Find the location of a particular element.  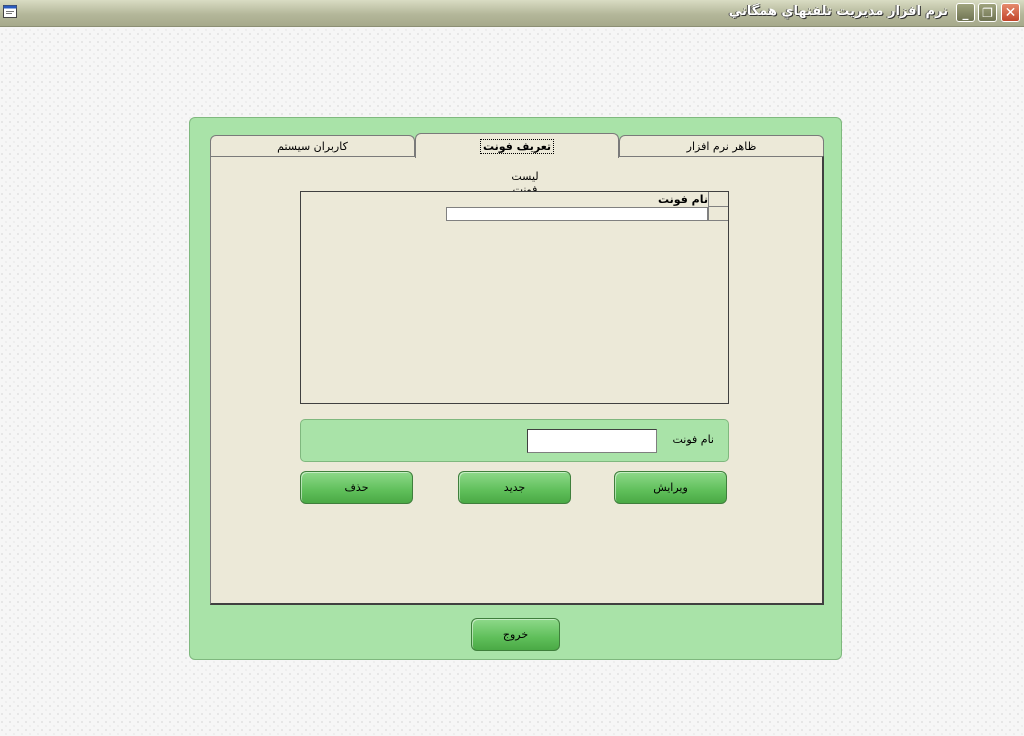

app-window-icon is located at coordinates (10, 11).